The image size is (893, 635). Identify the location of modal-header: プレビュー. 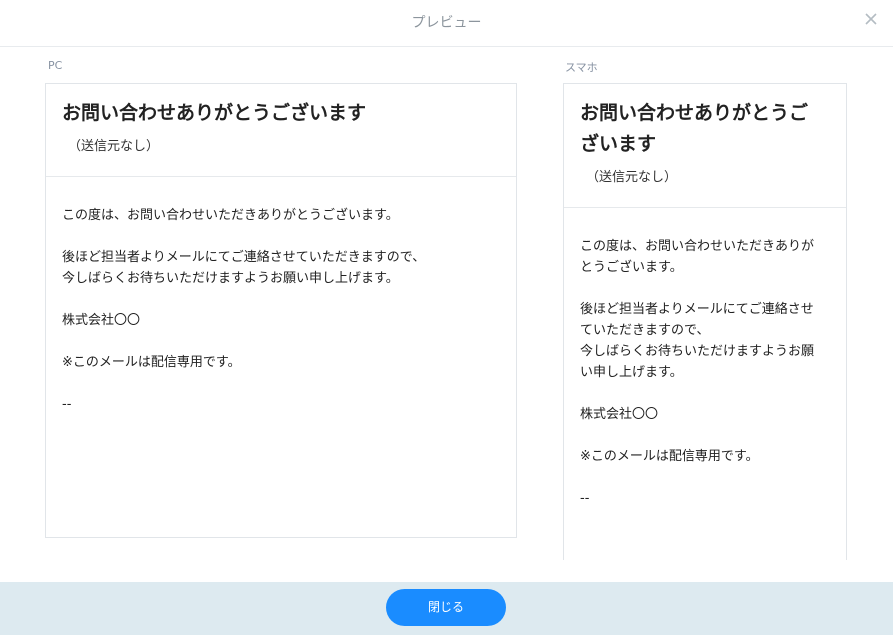
(446, 23).